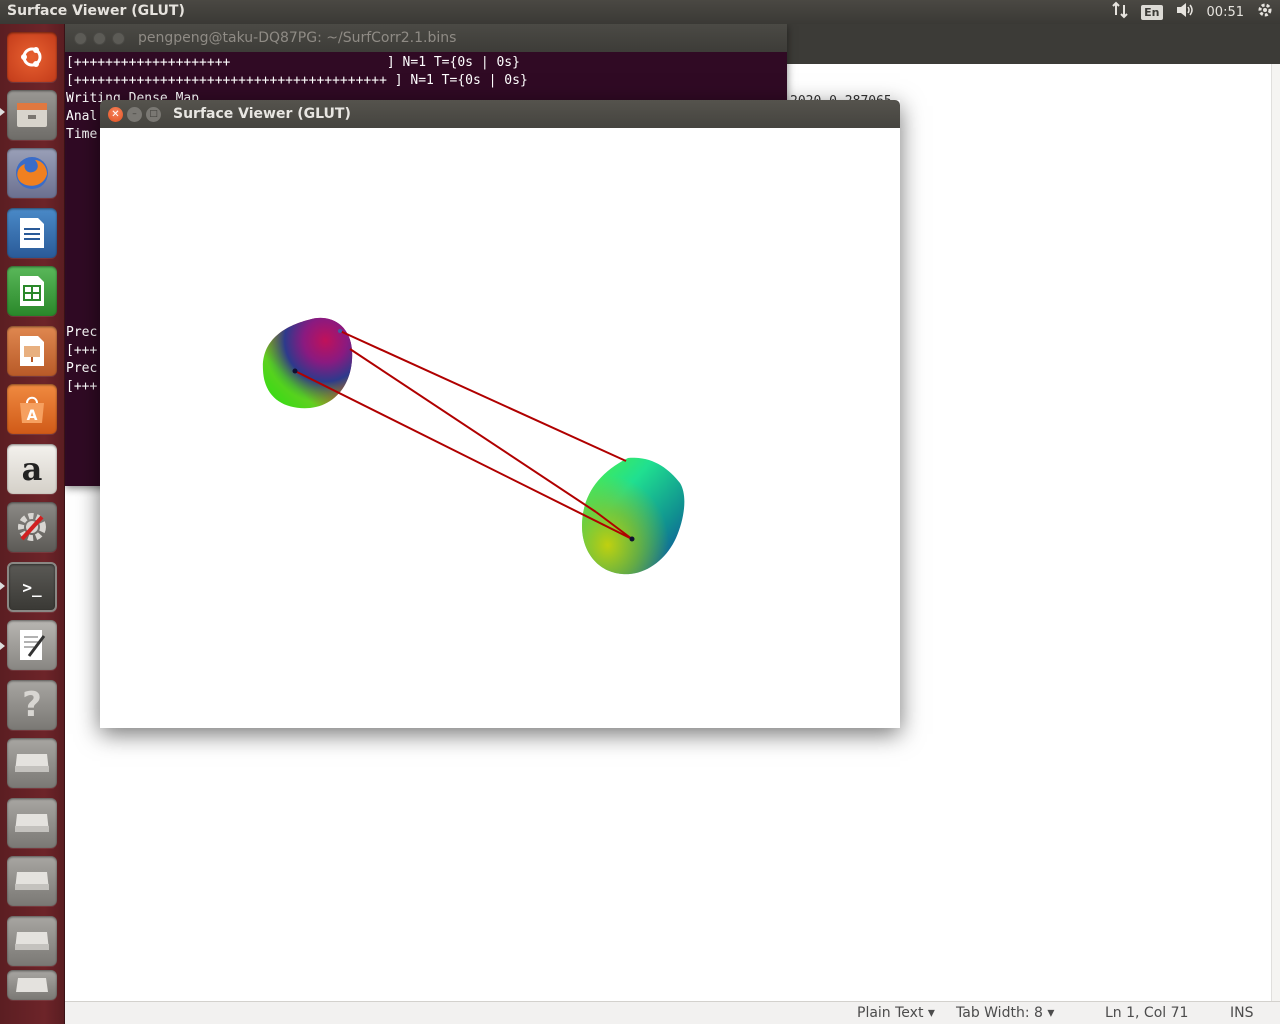 The width and height of the screenshot is (1280, 1024). I want to click on viewer-close-button: ✕, so click(115, 114).